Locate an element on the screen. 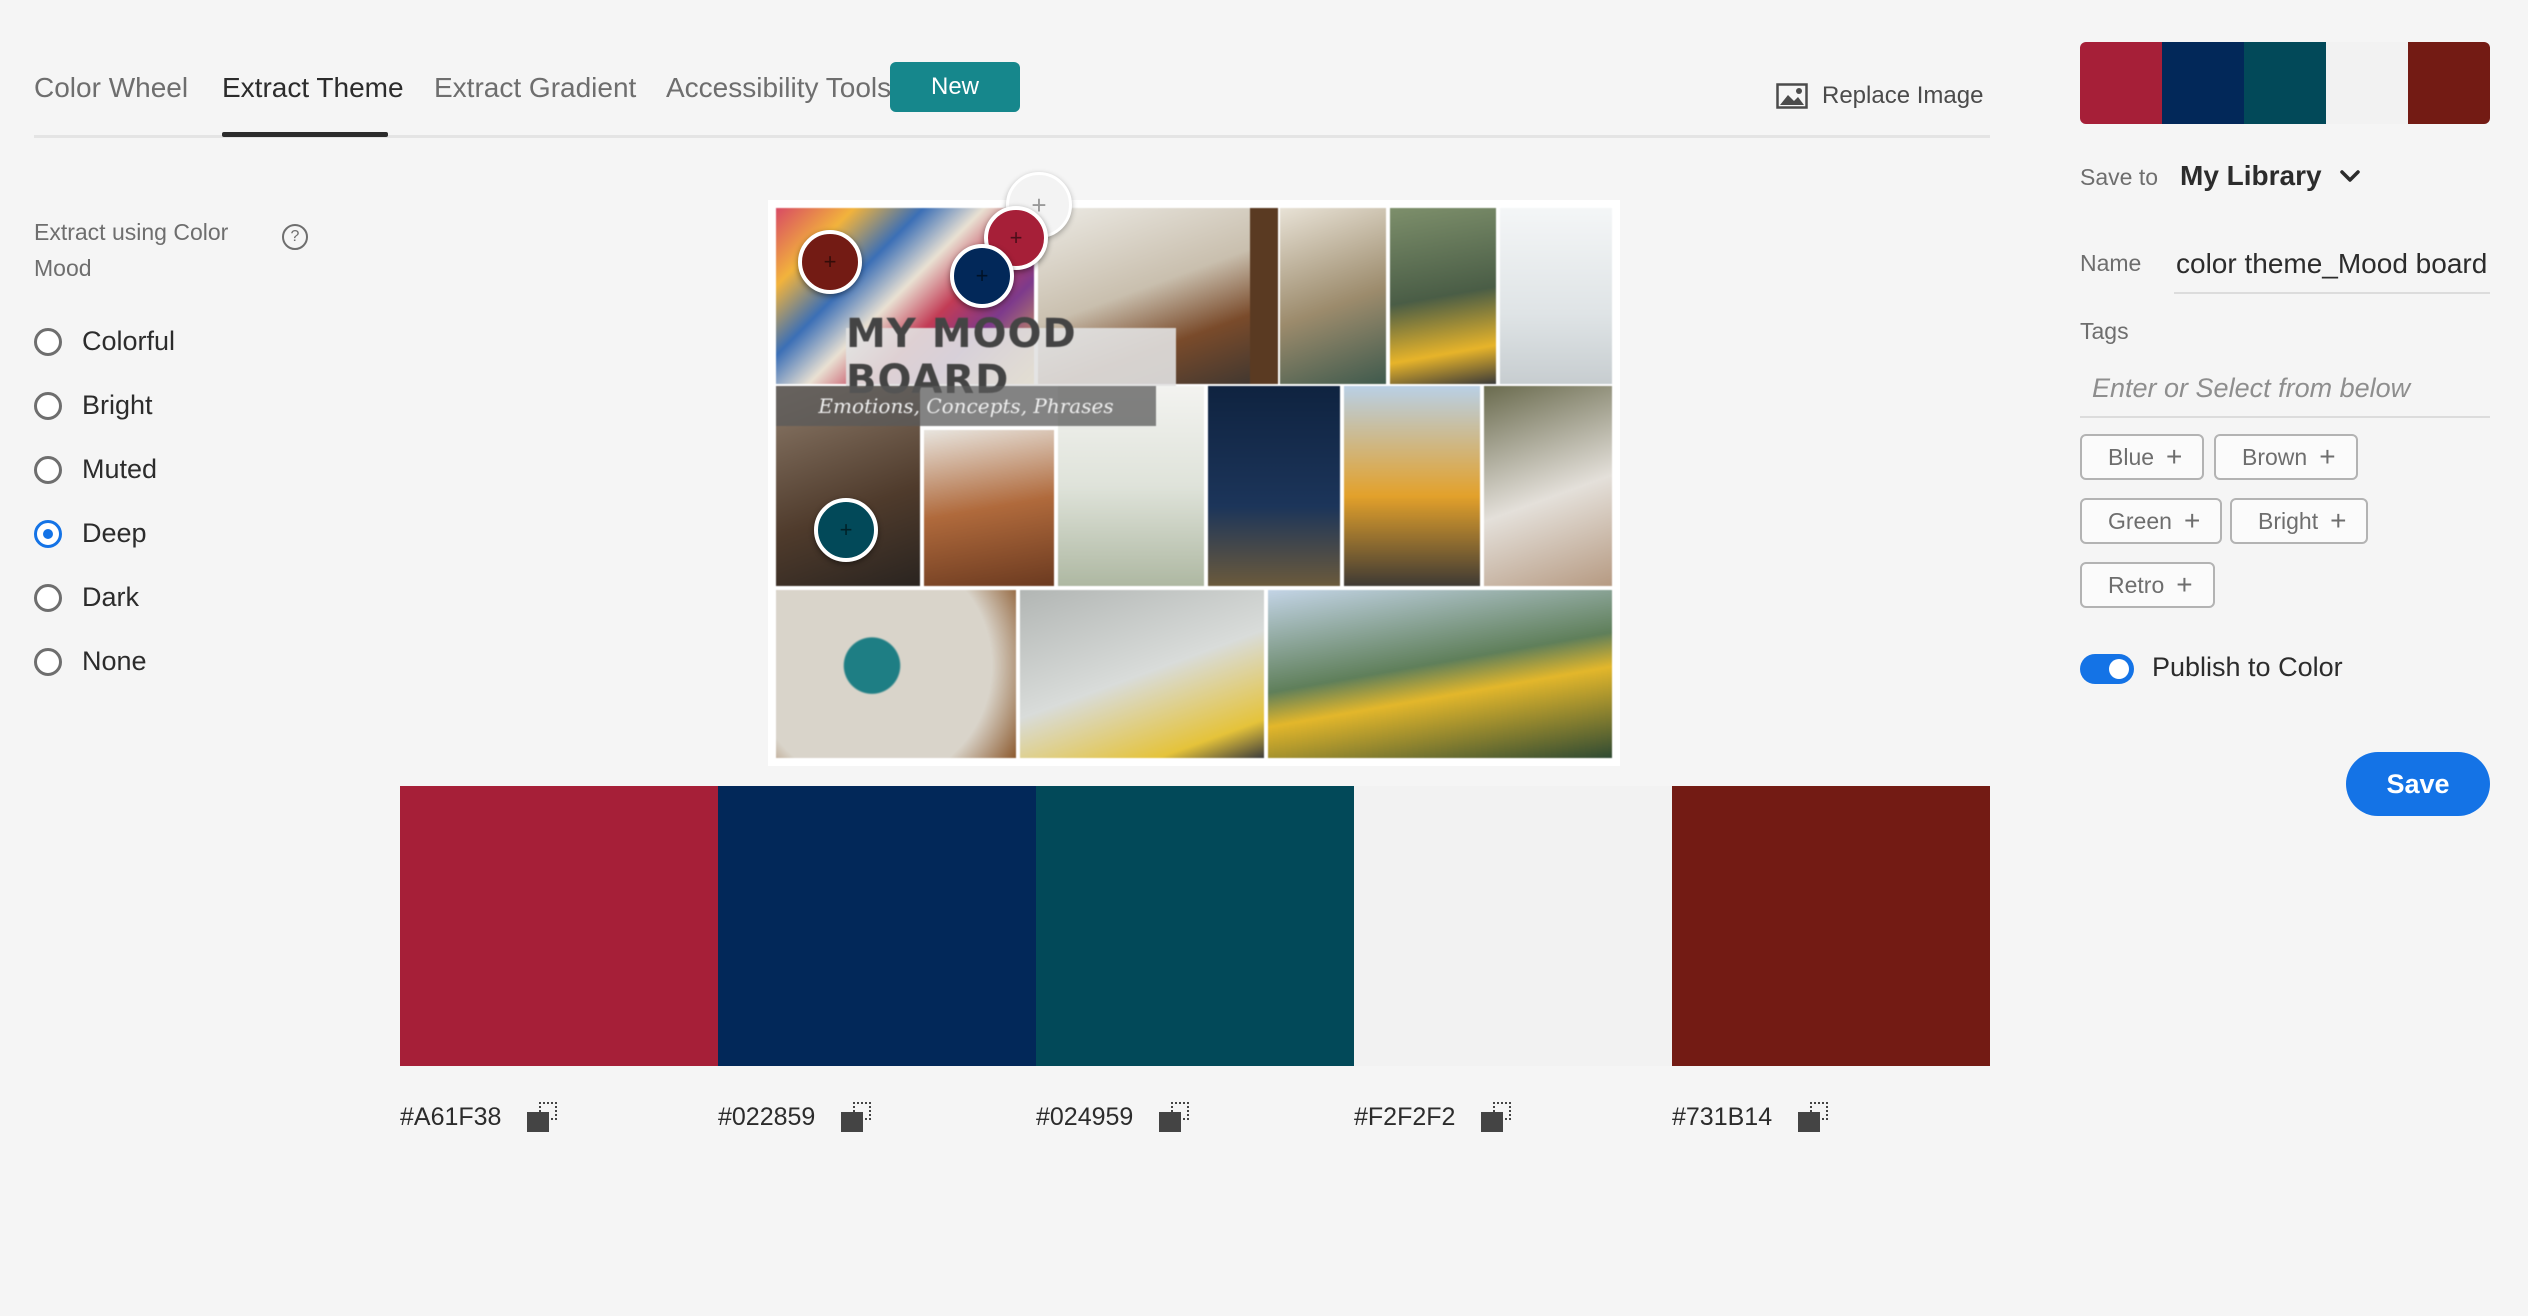  mood-board-subtitle: Emotions, Concepts, Phrases is located at coordinates (966, 406).